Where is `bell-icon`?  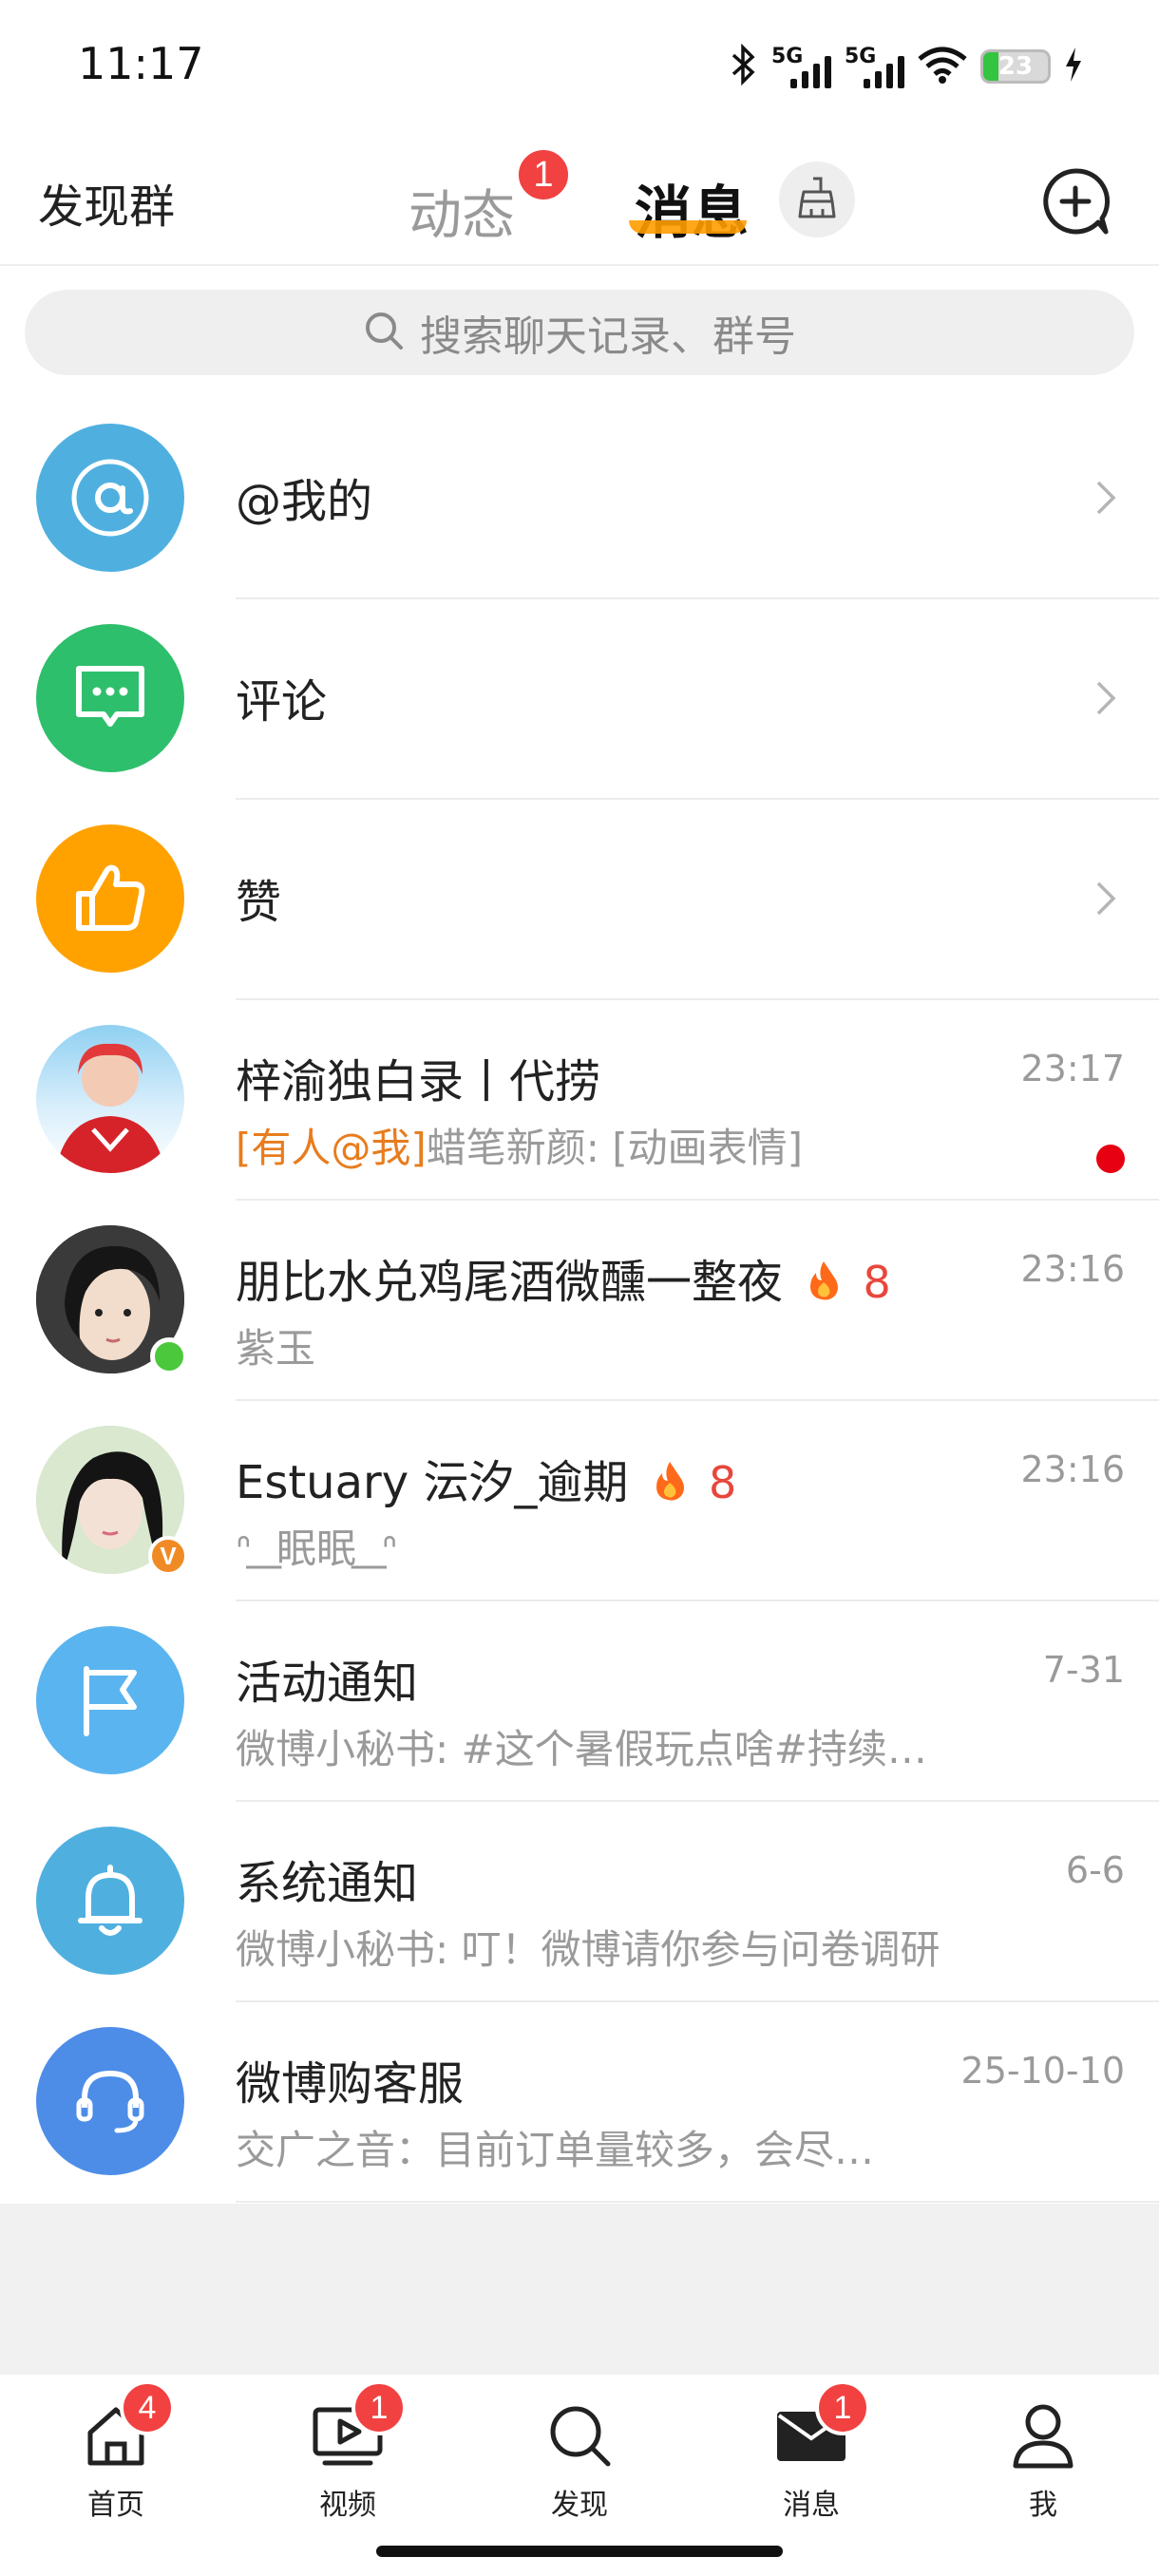
bell-icon is located at coordinates (110, 1901).